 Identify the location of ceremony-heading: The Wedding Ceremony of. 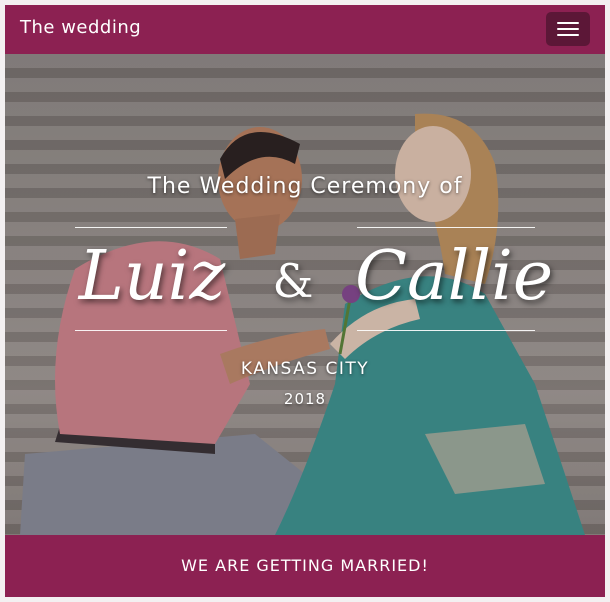
(305, 186).